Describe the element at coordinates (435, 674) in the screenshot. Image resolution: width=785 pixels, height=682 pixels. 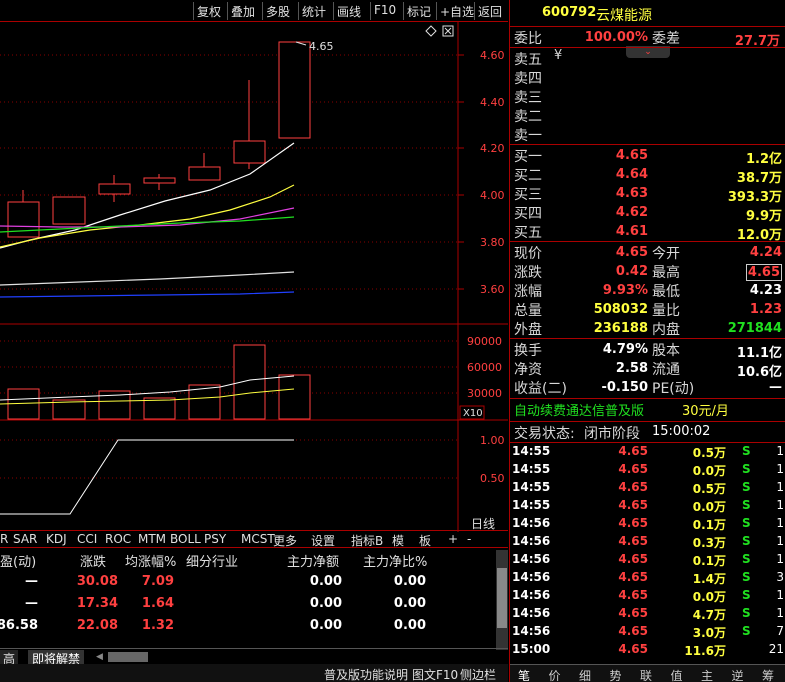
I see `f10-link: 图文F10` at that location.